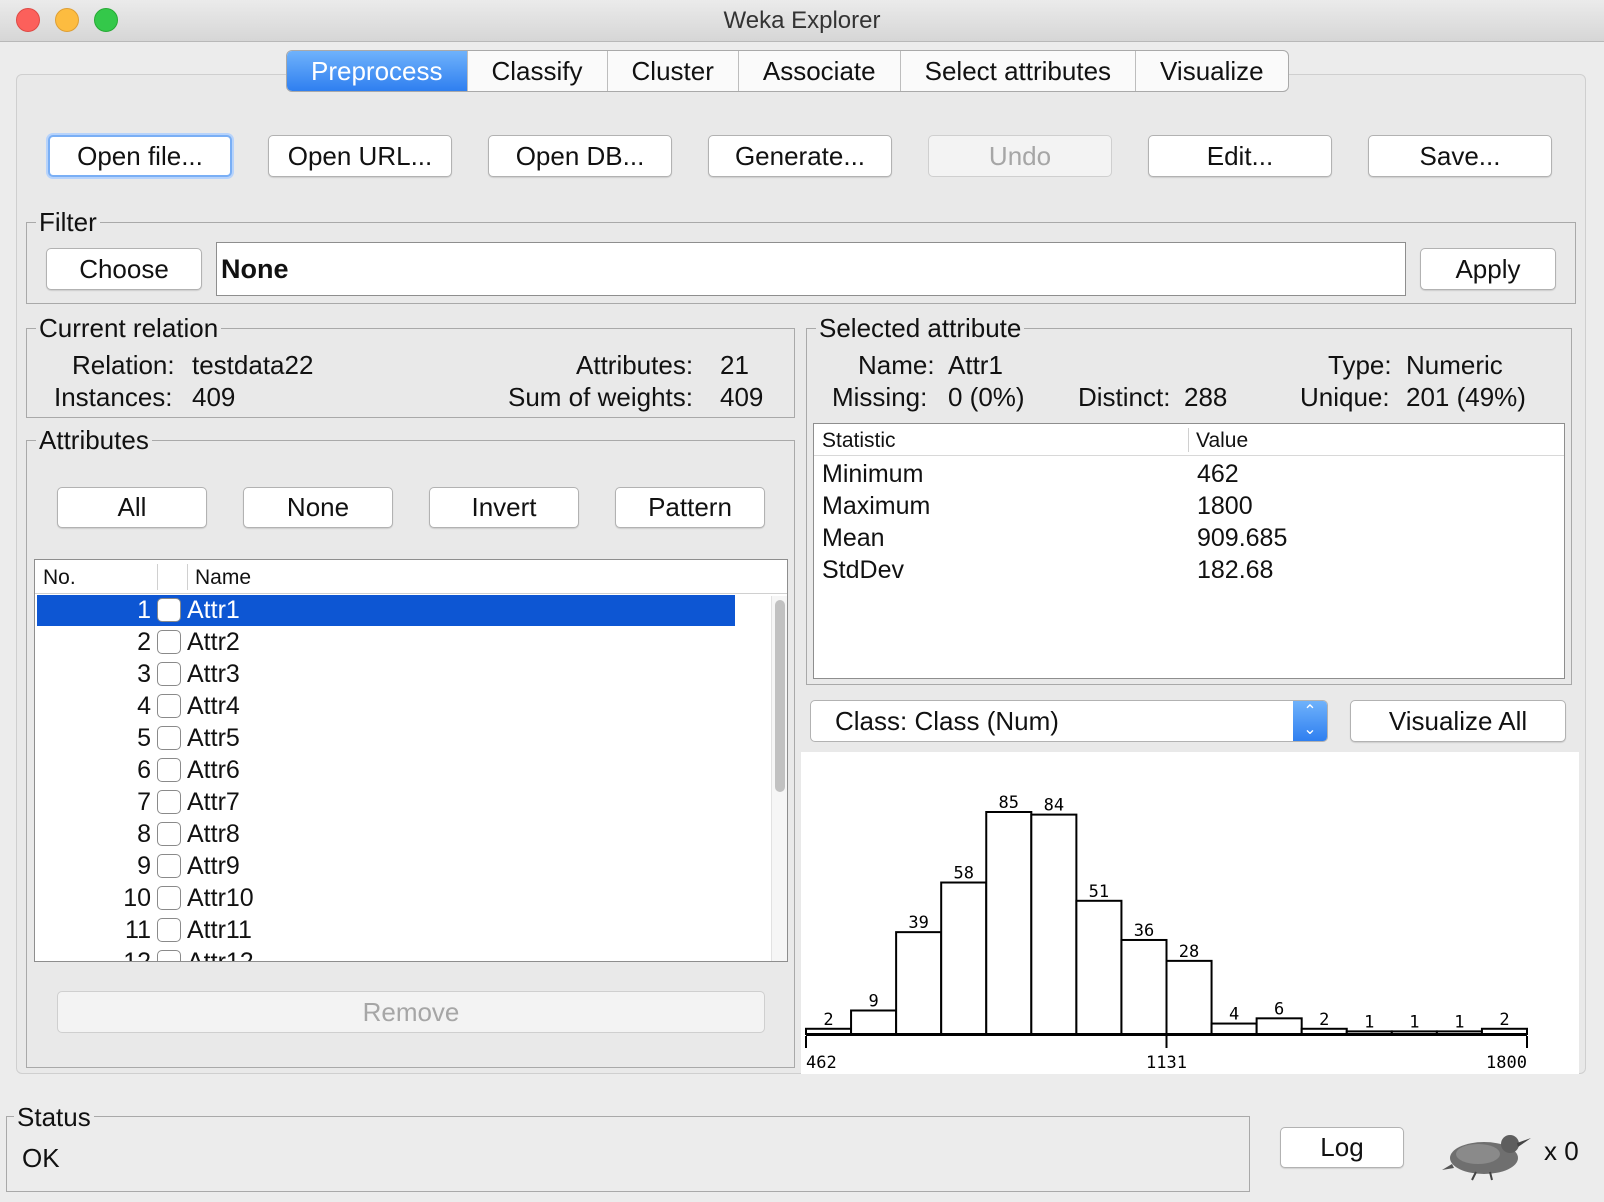 Image resolution: width=1604 pixels, height=1202 pixels. Describe the element at coordinates (213, 802) in the screenshot. I see `row-name: Attr7` at that location.